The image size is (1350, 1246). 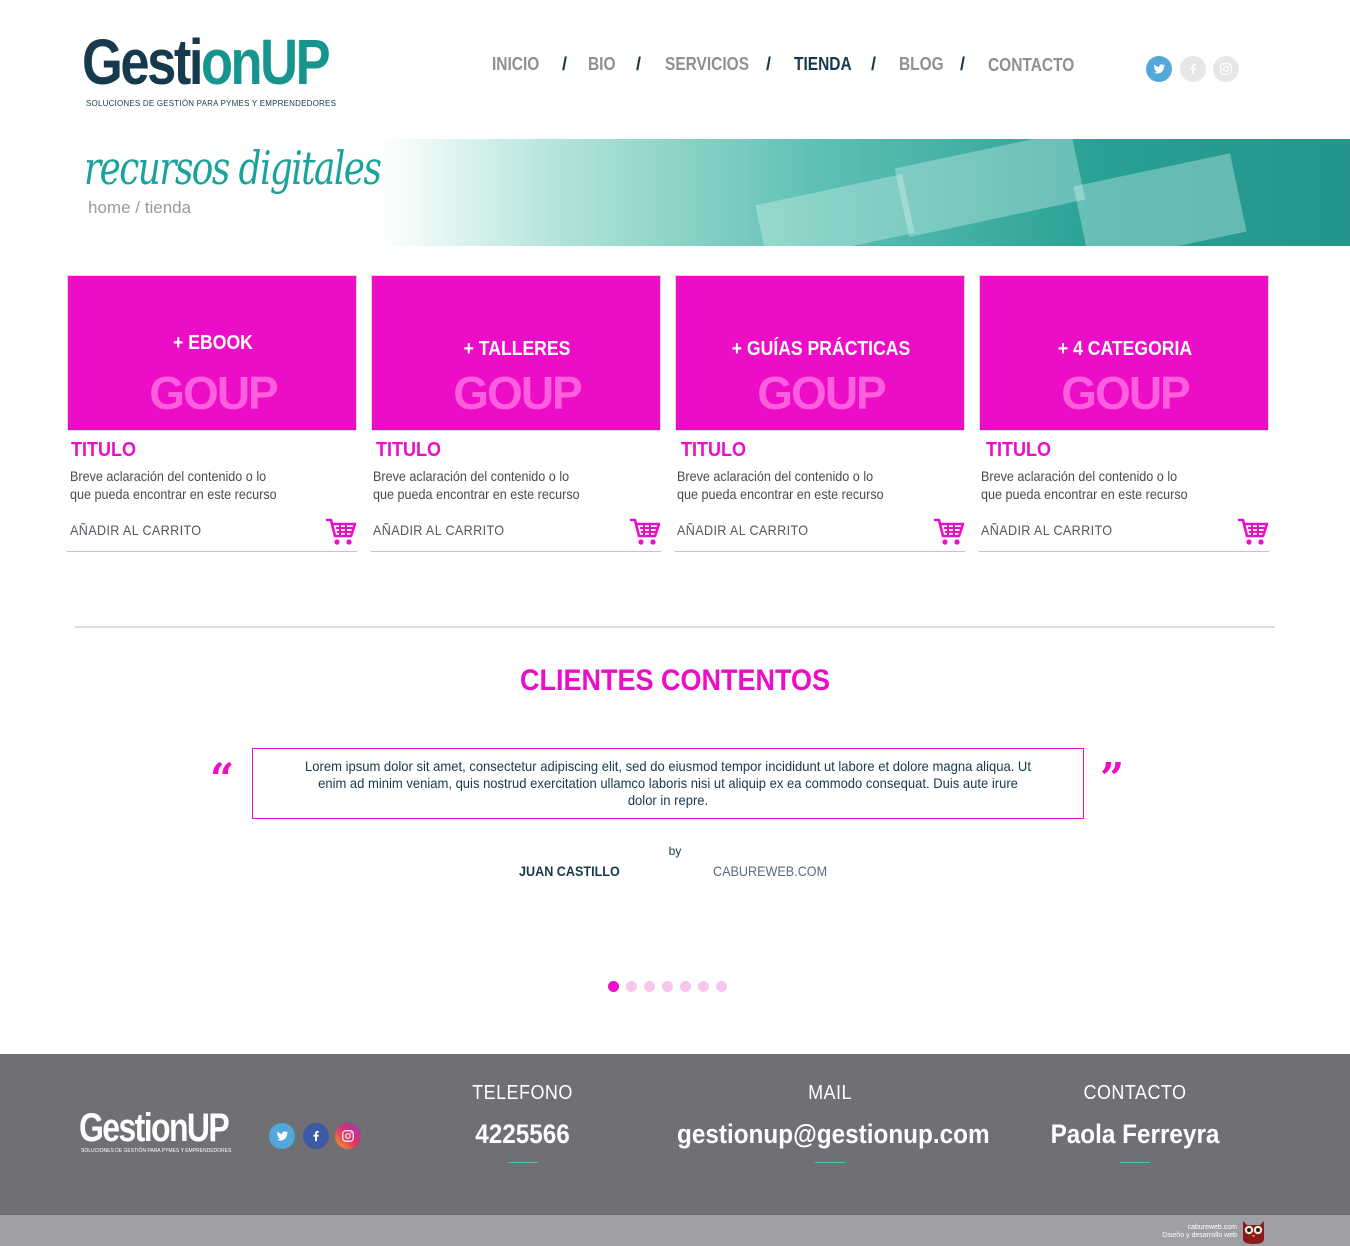 What do you see at coordinates (602, 64) in the screenshot?
I see `nav-item-bio: BIO` at bounding box center [602, 64].